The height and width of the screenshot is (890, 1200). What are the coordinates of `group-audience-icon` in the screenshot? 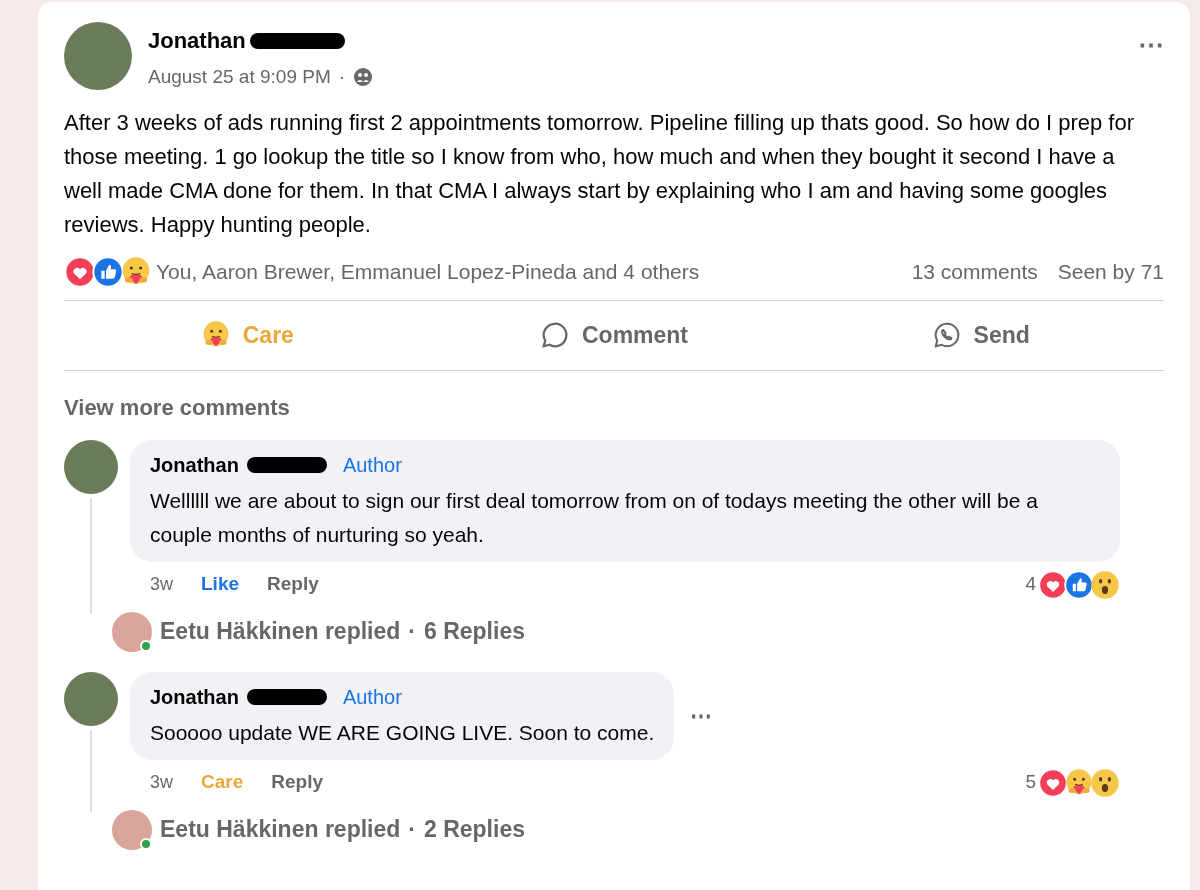 It's located at (363, 77).